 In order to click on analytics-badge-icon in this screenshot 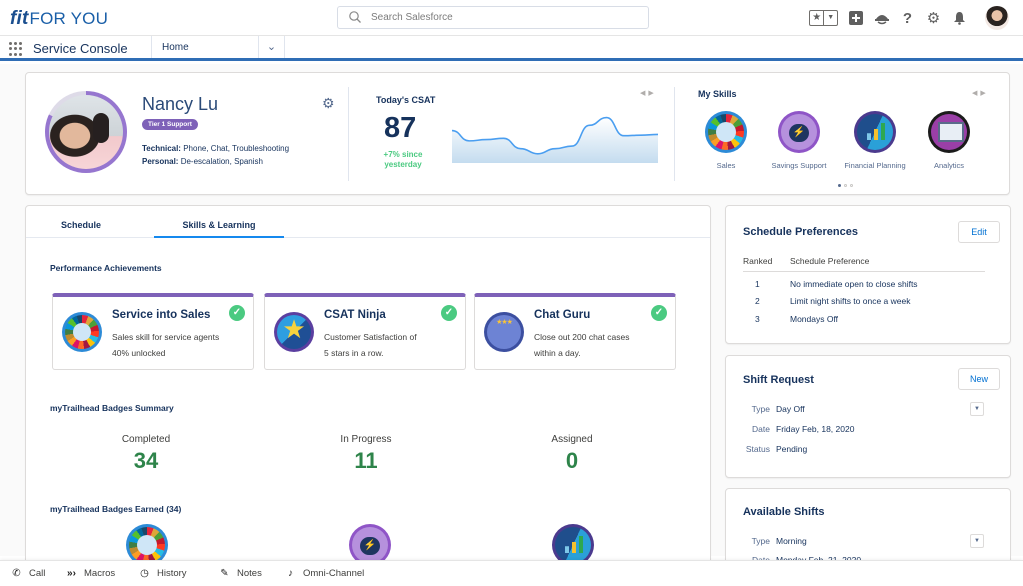, I will do `click(949, 132)`.